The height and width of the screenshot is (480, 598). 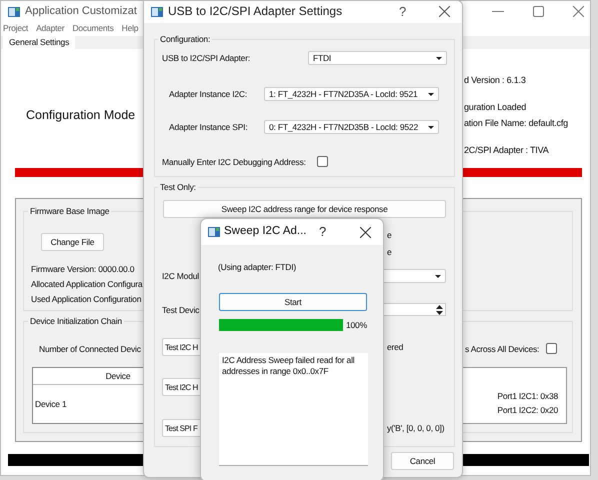 What do you see at coordinates (506, 150) in the screenshot?
I see `status-text: 2C/SPI Adapter : TIVA` at bounding box center [506, 150].